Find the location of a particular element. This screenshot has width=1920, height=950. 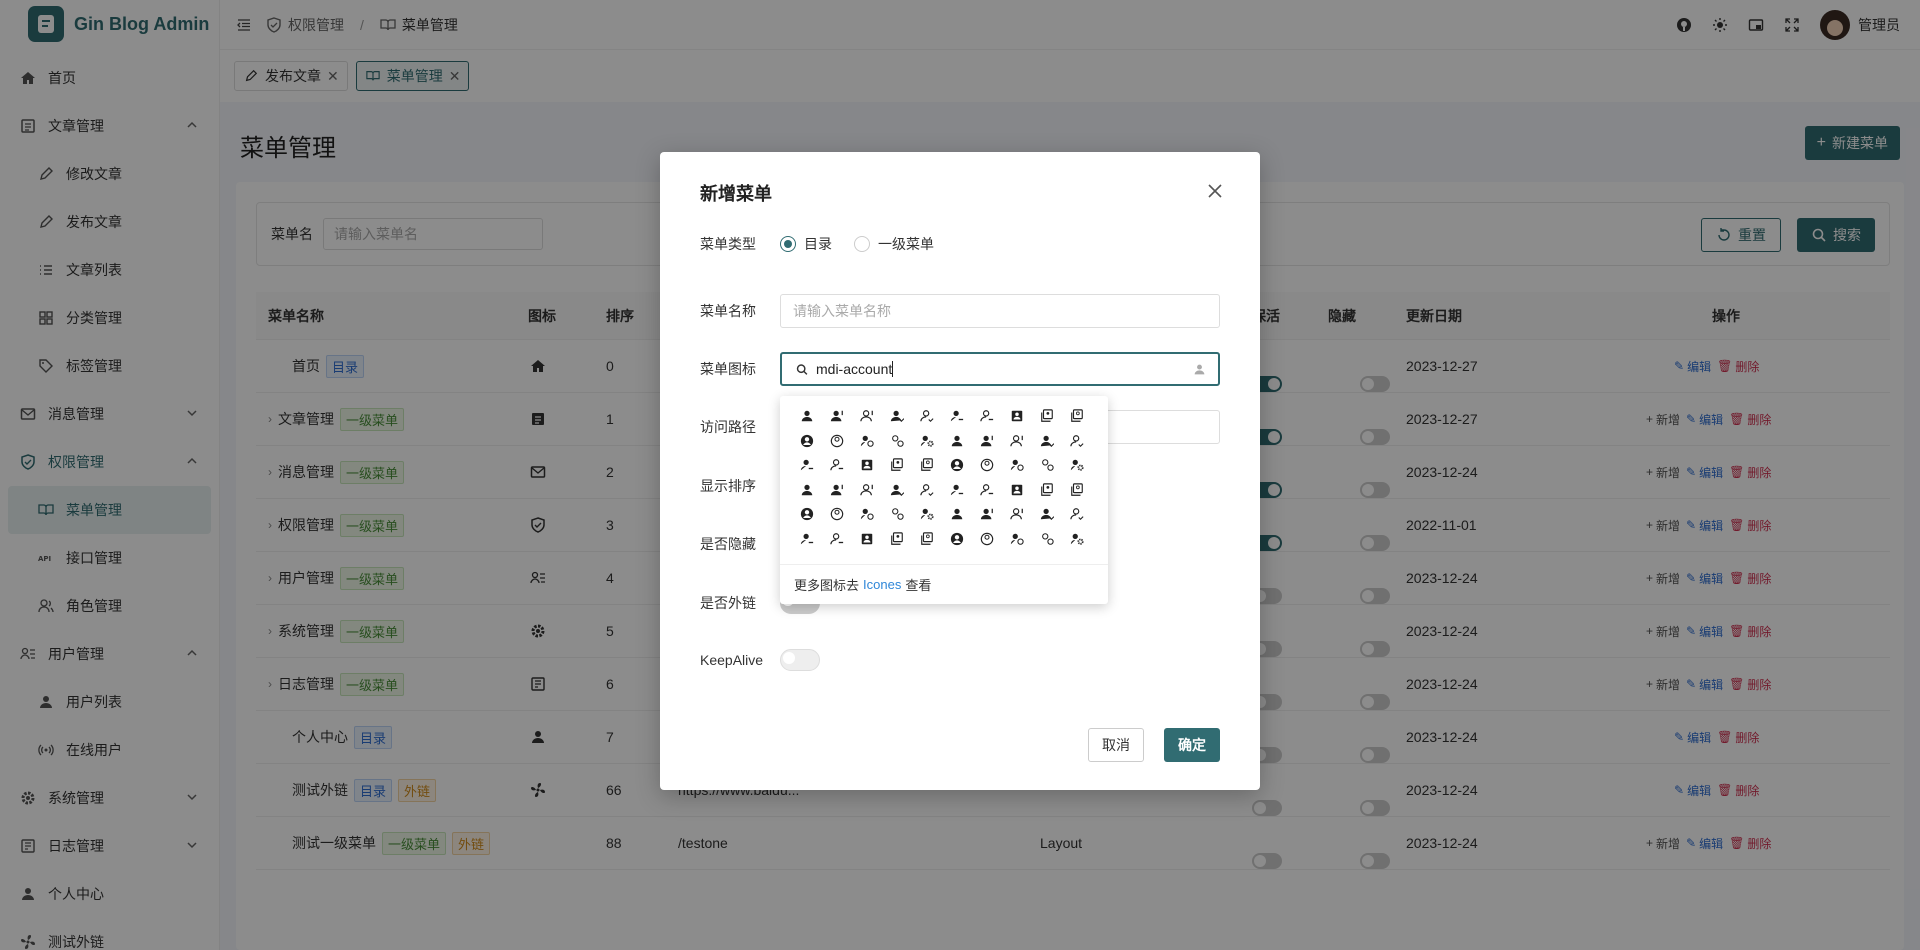

menu-icon-row: 菜单图标 mdi-account is located at coordinates (960, 369).